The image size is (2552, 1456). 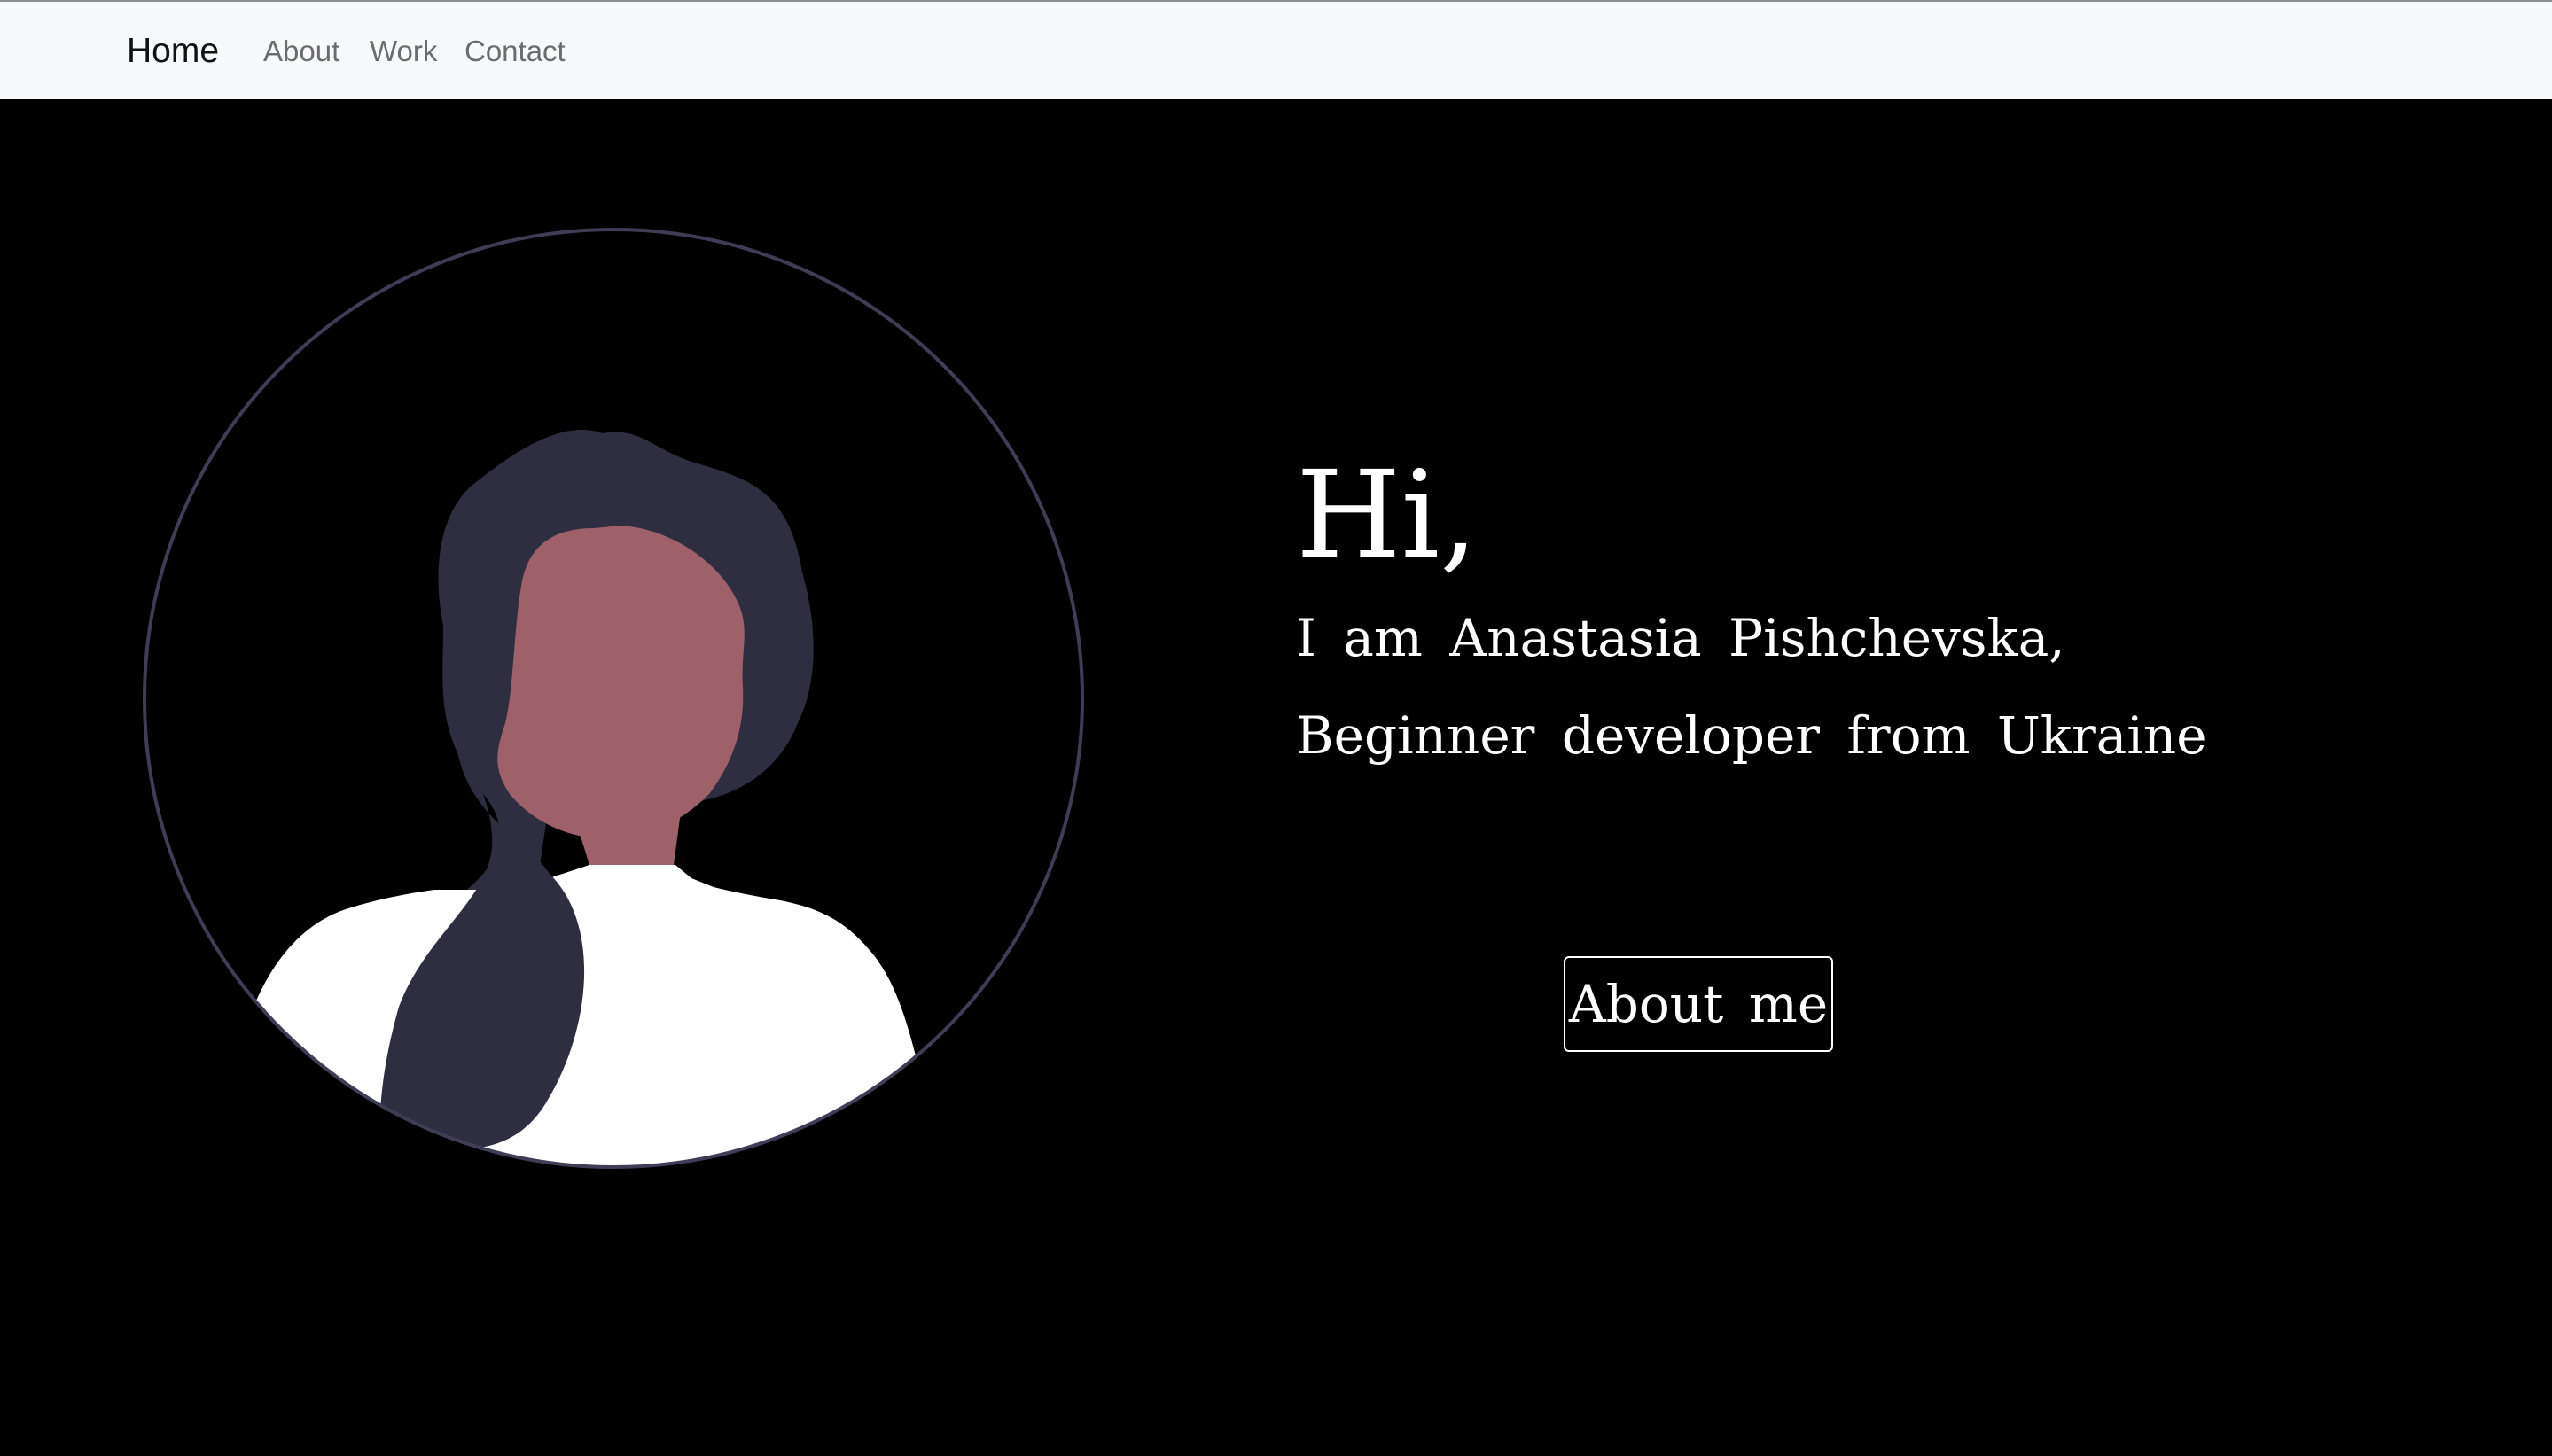 What do you see at coordinates (621, 682) in the screenshot?
I see `face` at bounding box center [621, 682].